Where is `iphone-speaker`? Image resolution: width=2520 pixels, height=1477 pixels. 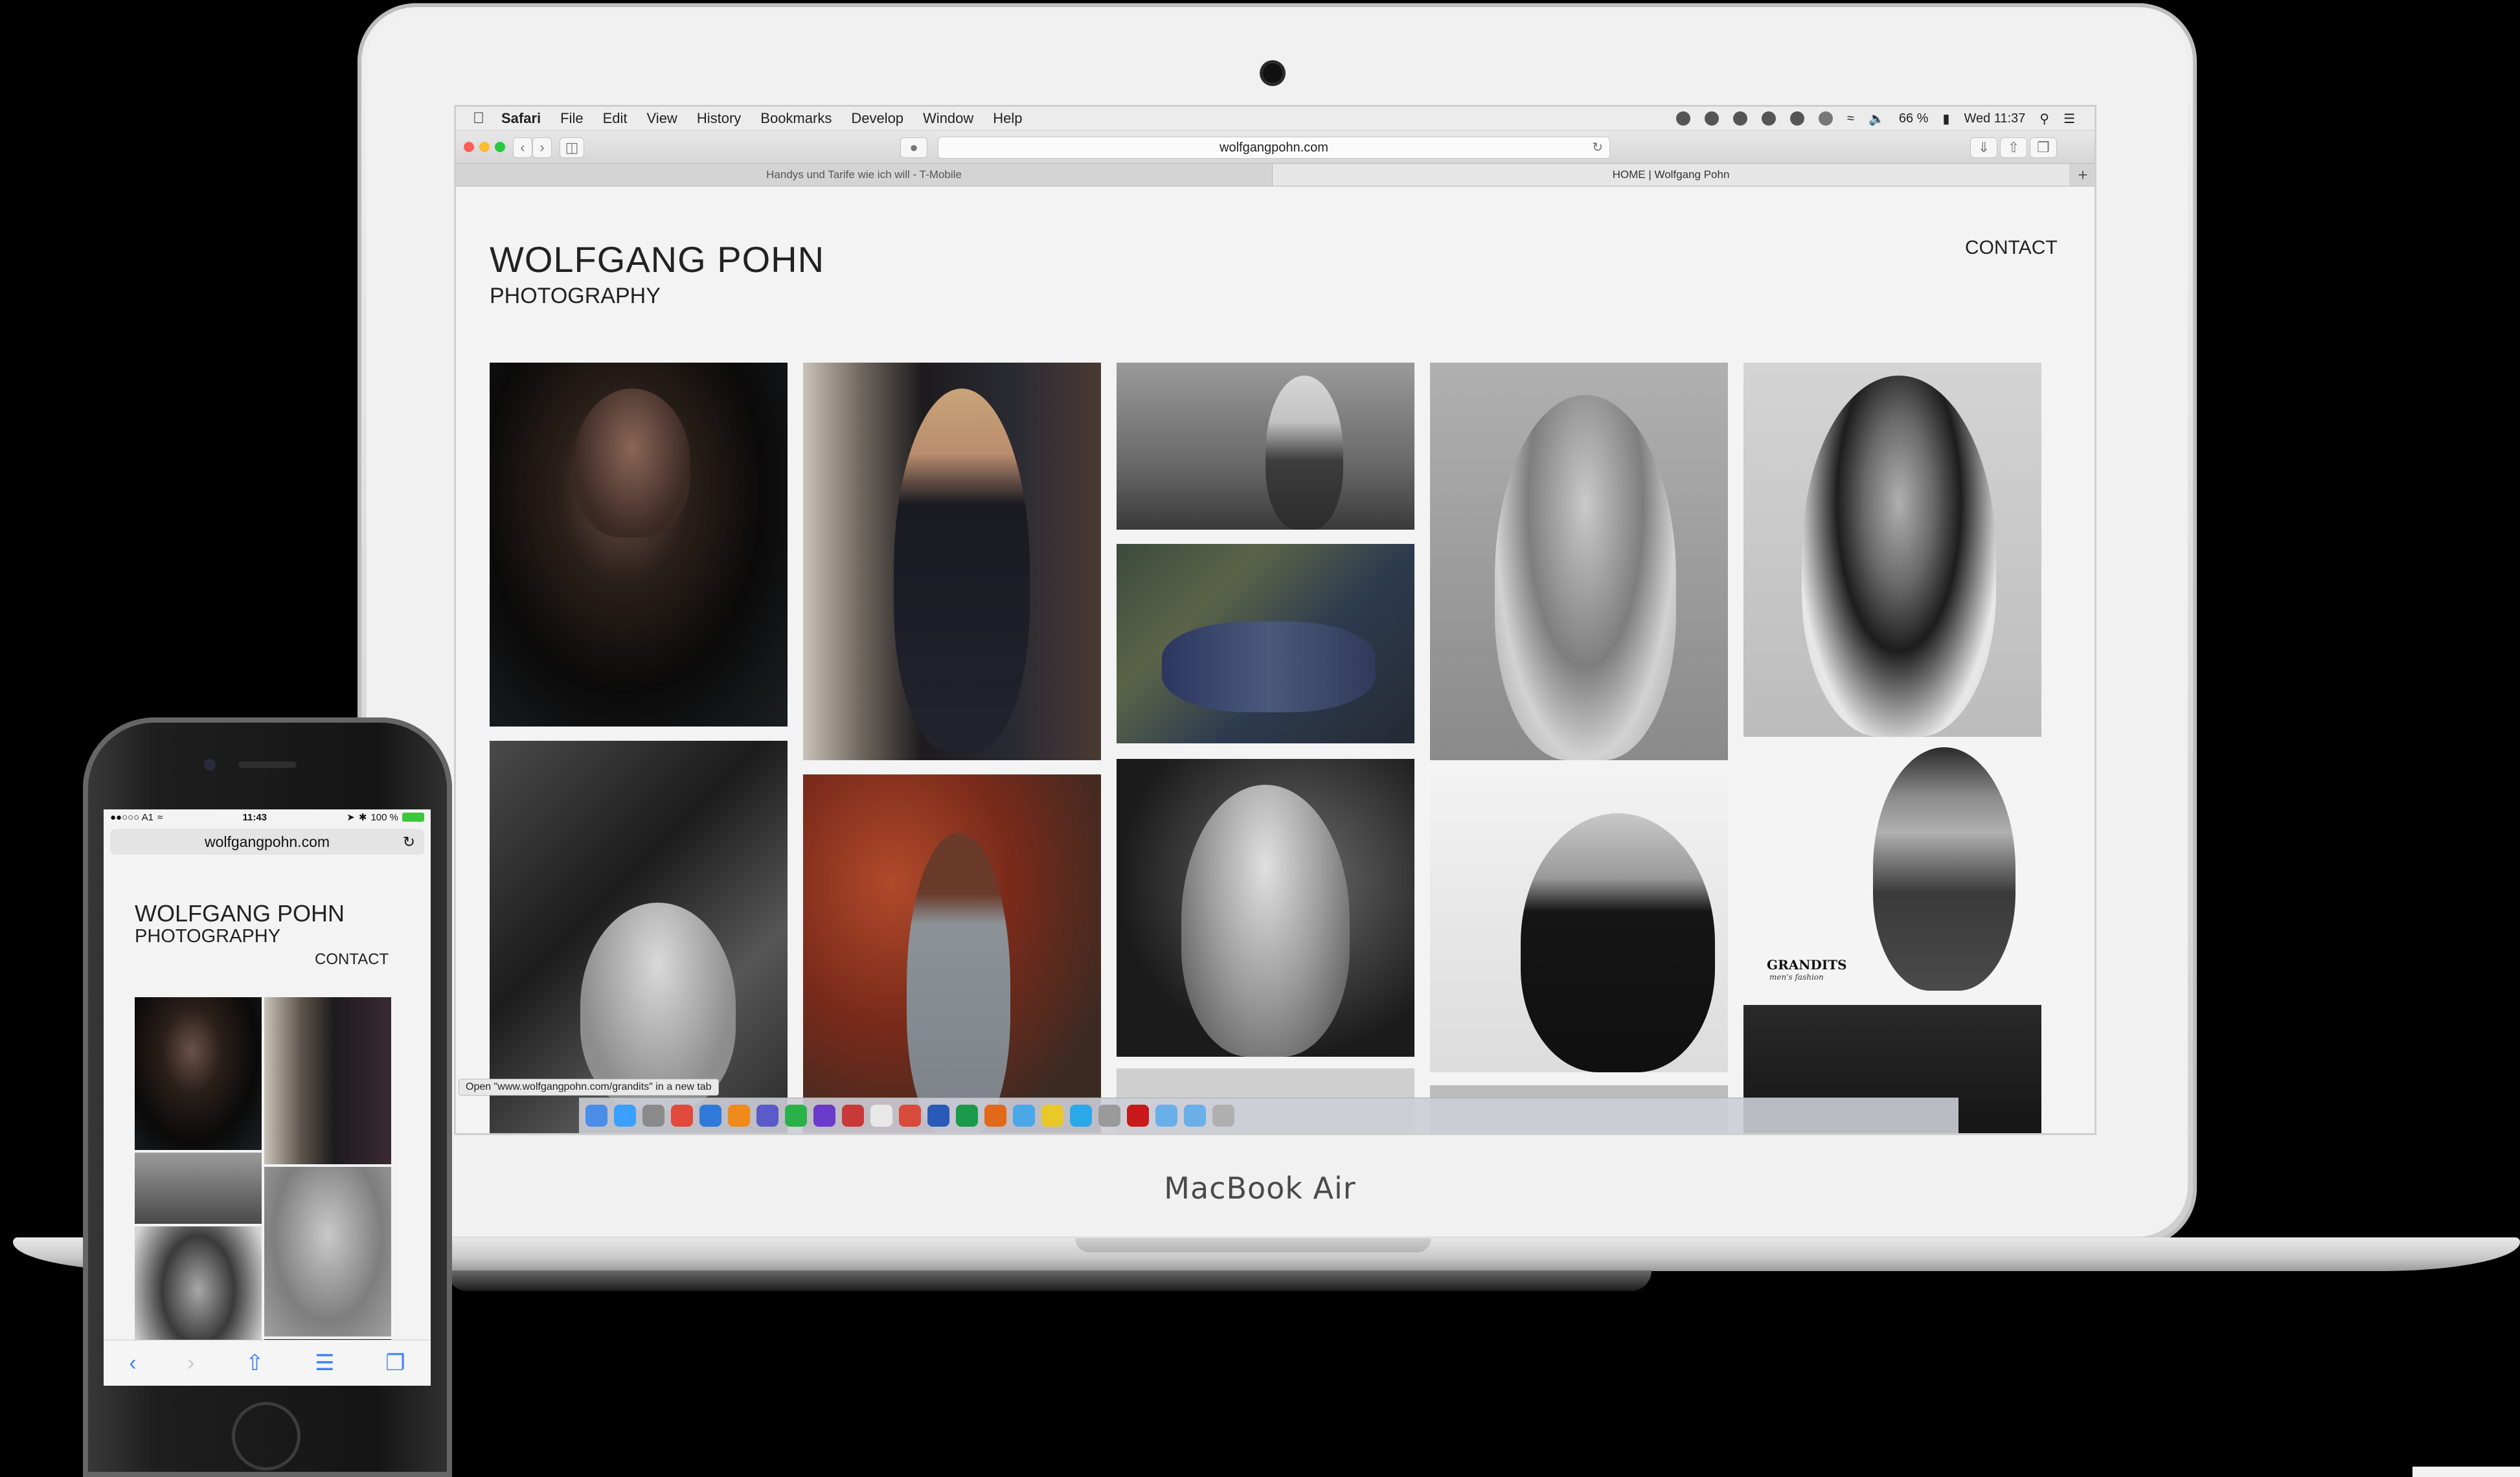
iphone-speaker is located at coordinates (268, 764).